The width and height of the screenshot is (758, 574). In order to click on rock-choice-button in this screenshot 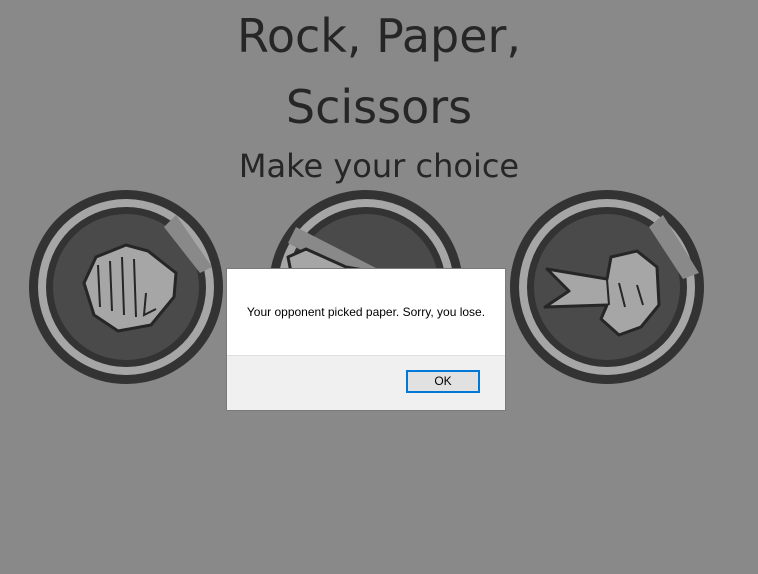, I will do `click(126, 287)`.